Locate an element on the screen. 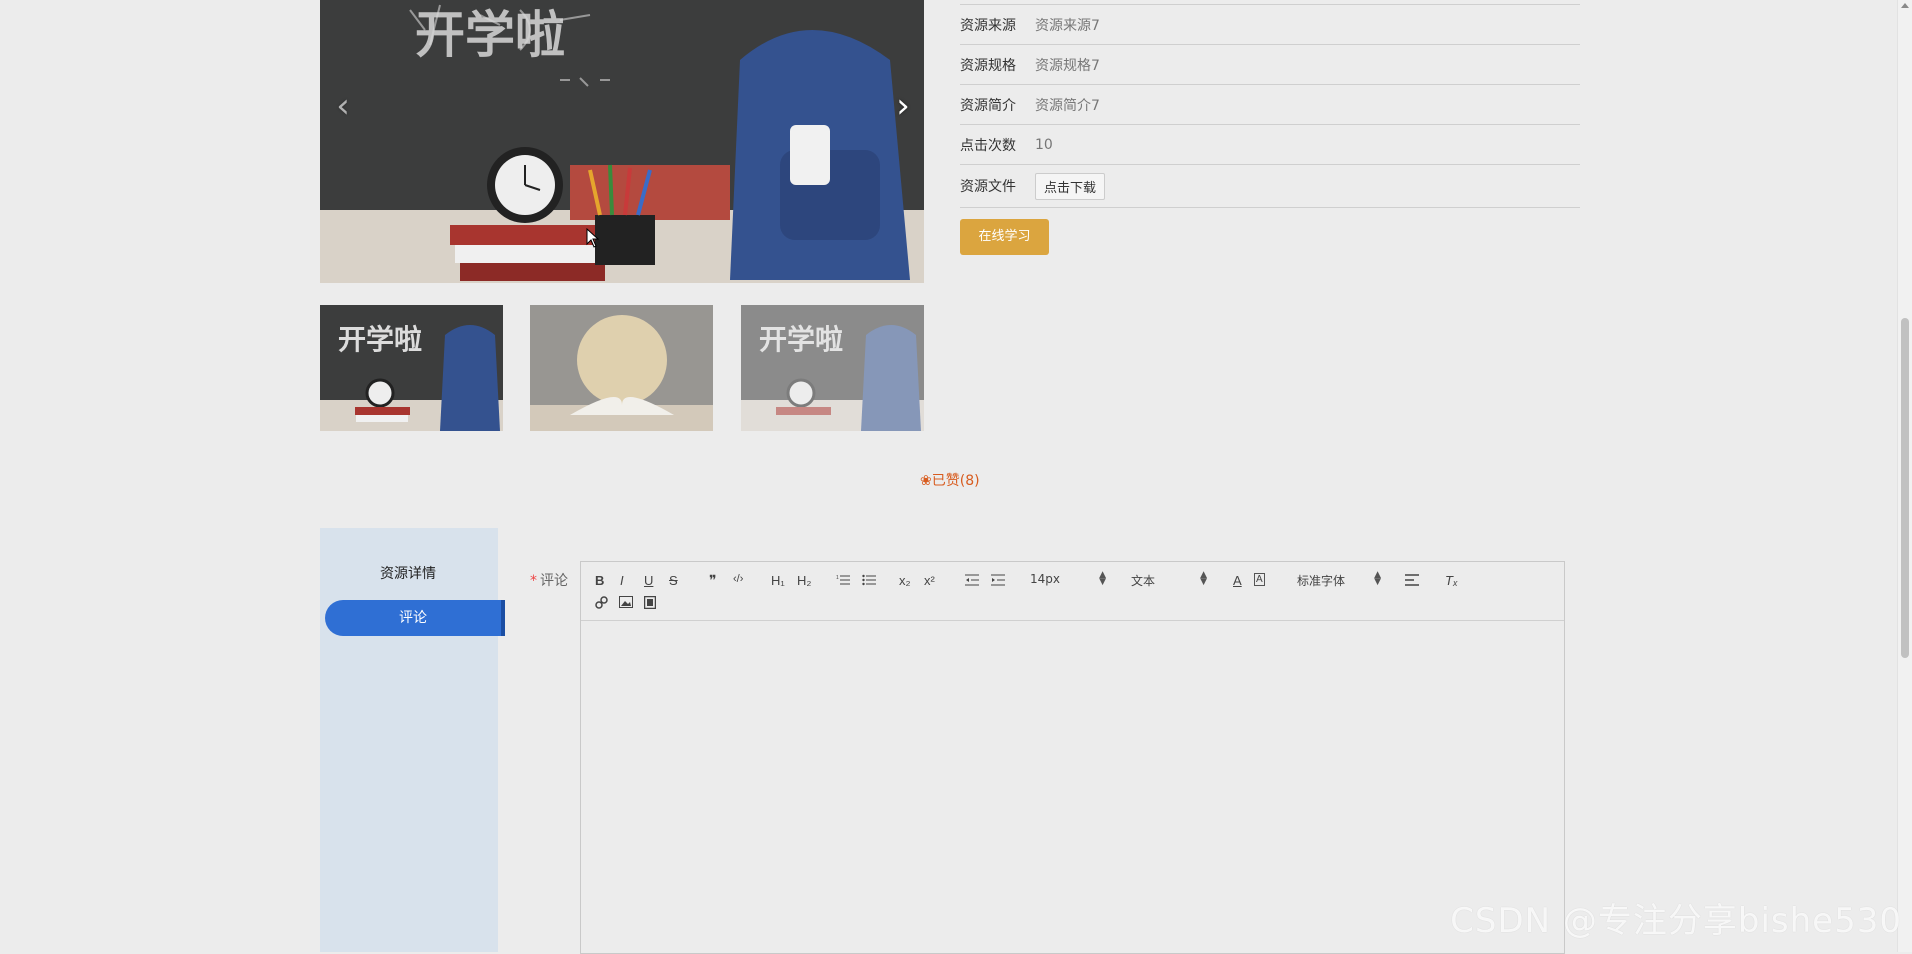 This screenshot has height=954, width=1912. comment-label-text: 评论 is located at coordinates (554, 581).